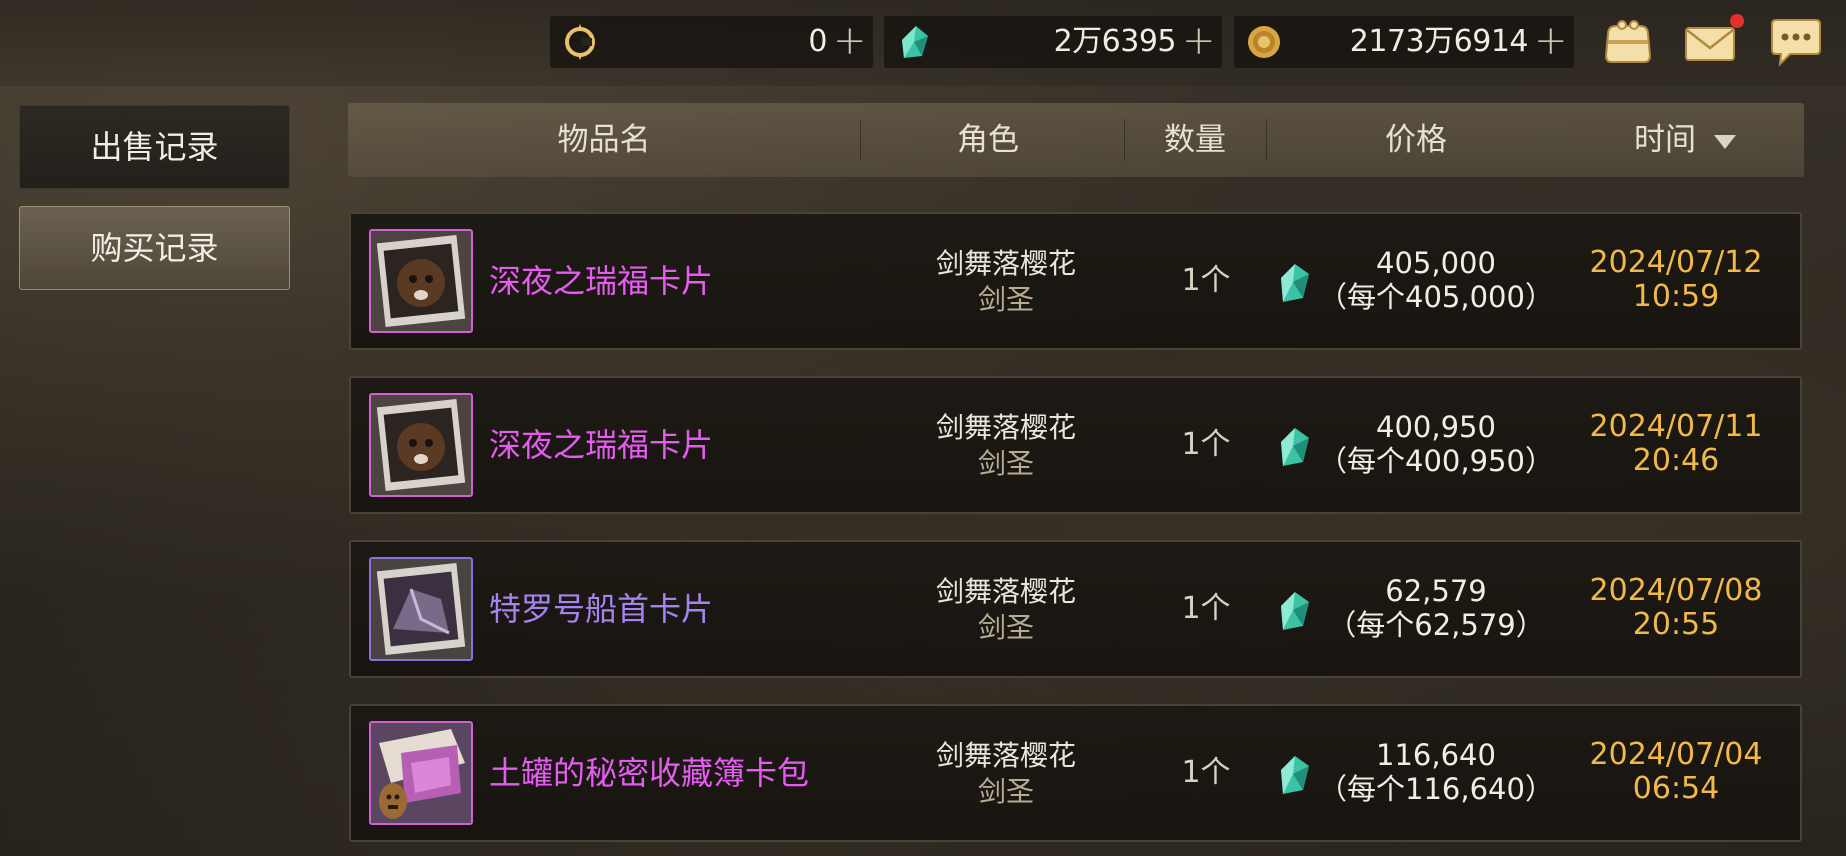  What do you see at coordinates (1676, 426) in the screenshot?
I see `record-date: 2024/07/11` at bounding box center [1676, 426].